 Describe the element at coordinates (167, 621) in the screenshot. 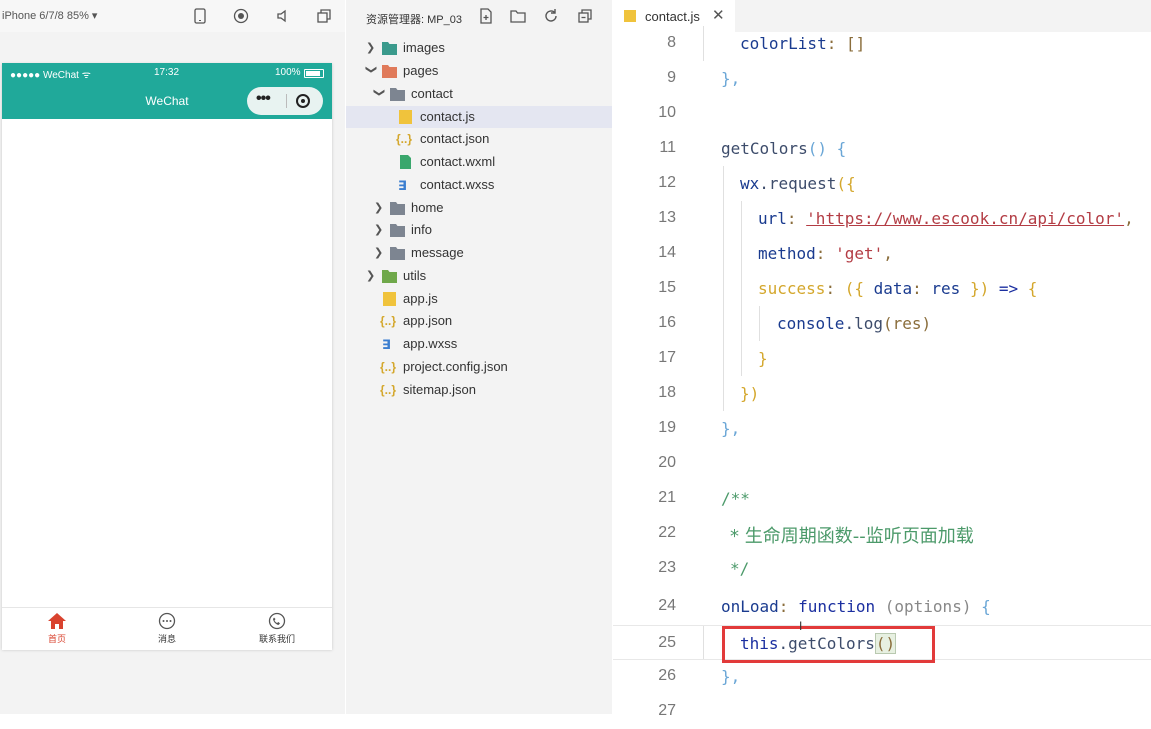

I see `message-icon` at that location.